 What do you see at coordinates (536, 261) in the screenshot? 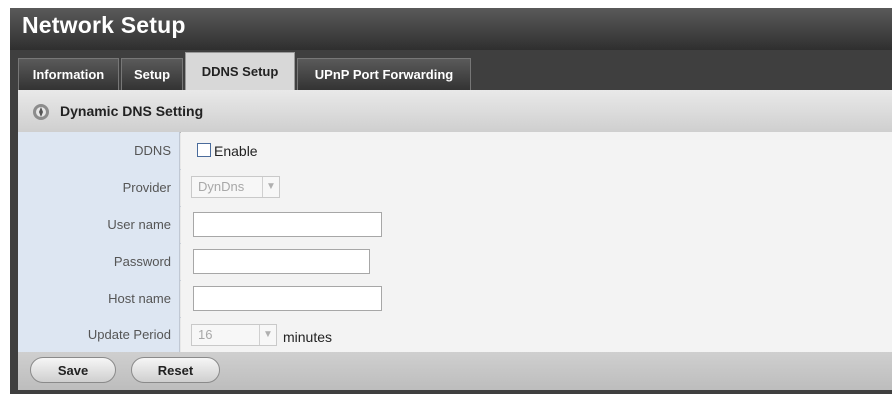
I see `password-cell` at bounding box center [536, 261].